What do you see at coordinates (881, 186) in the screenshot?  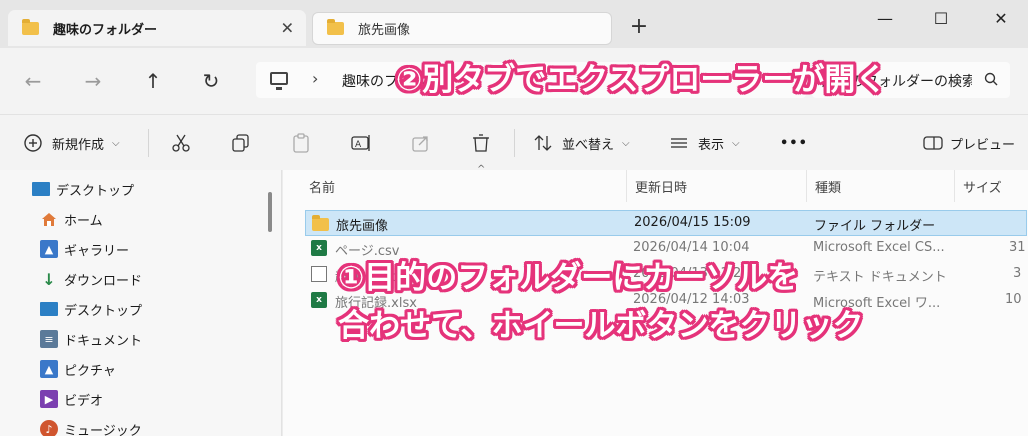 I see `column-header-type: 種類` at bounding box center [881, 186].